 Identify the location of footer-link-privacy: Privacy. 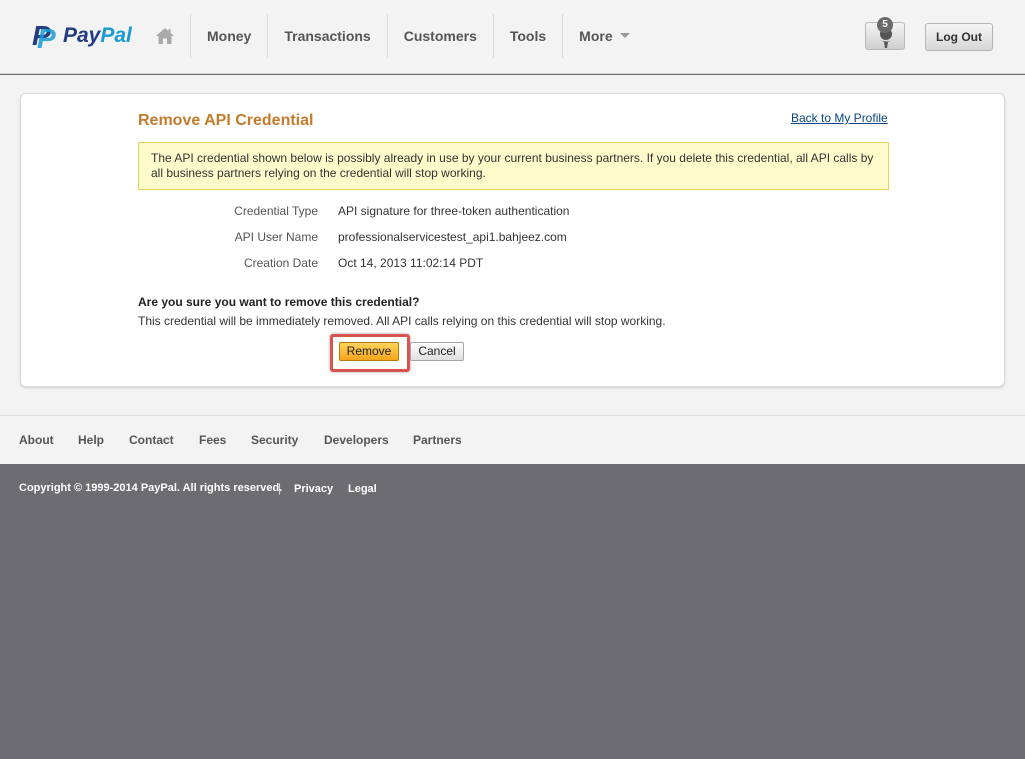
(313, 489).